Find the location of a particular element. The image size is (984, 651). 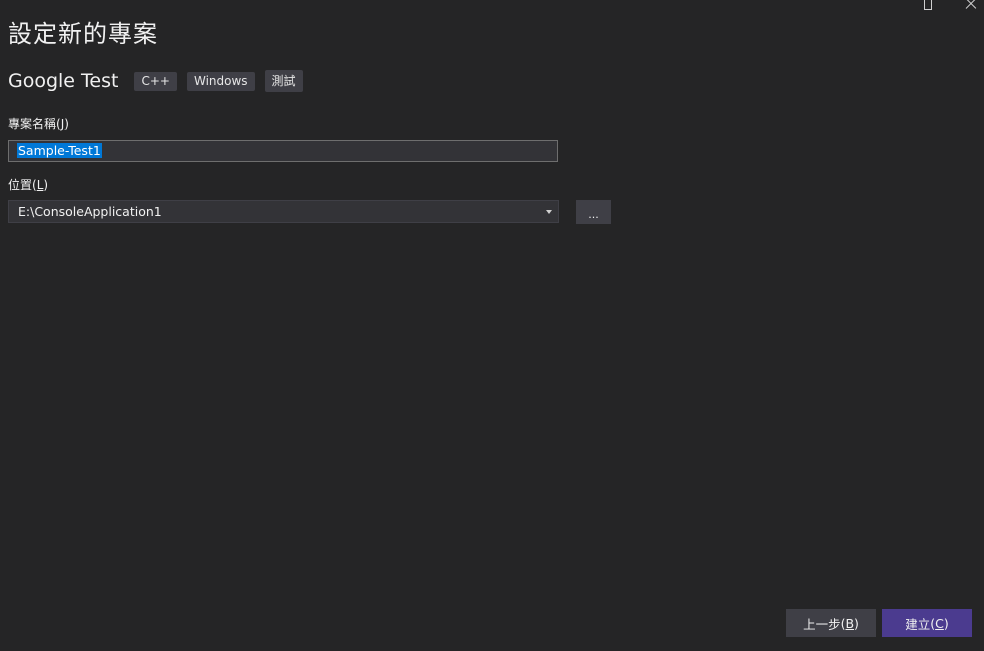

tag-project-type: 測試 is located at coordinates (283, 81).